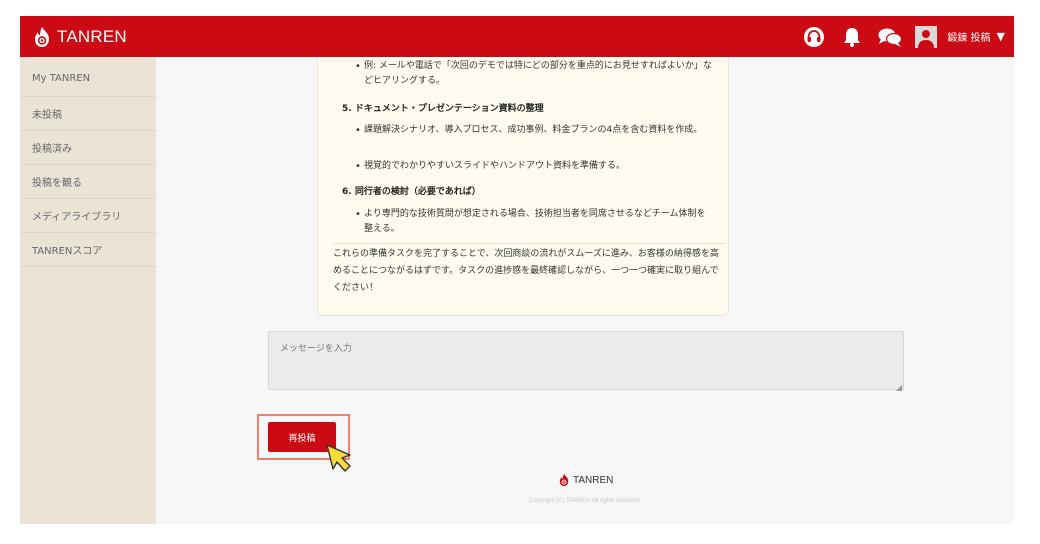  What do you see at coordinates (534, 130) in the screenshot?
I see `list-item: 課題解決シナリオ、導入プロセス、成功事例、料金プランの4点を含む資料を作成。` at bounding box center [534, 130].